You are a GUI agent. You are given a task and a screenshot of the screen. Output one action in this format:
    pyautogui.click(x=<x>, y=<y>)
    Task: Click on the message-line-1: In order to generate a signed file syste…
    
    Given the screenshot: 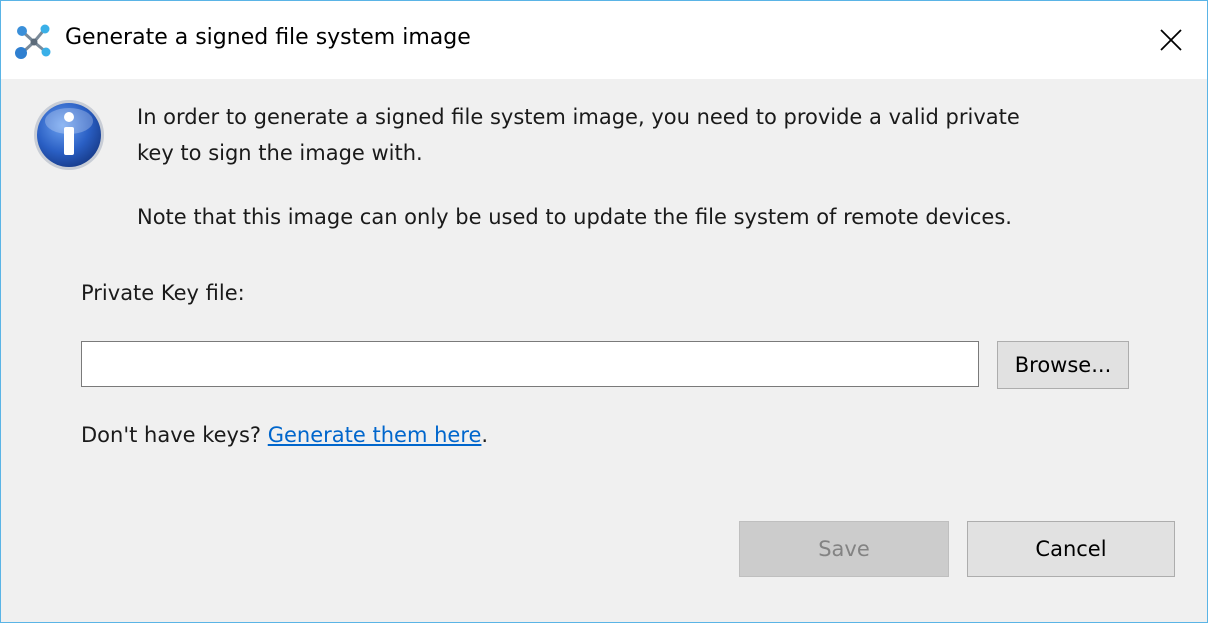 What is the action you would take?
    pyautogui.click(x=578, y=117)
    